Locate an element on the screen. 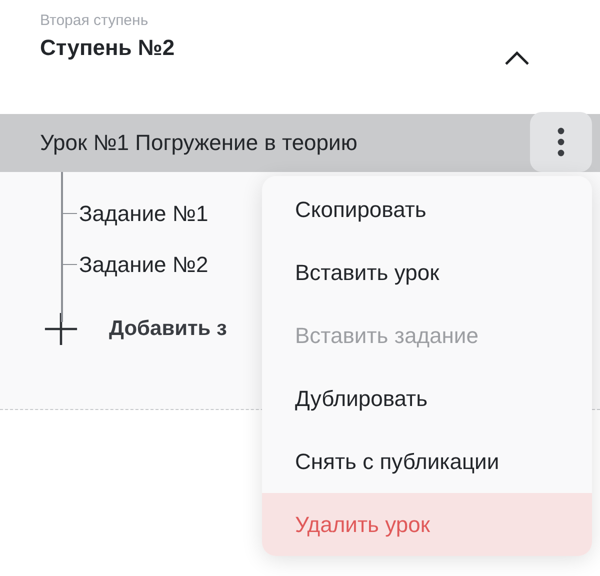  more-icon is located at coordinates (561, 142).